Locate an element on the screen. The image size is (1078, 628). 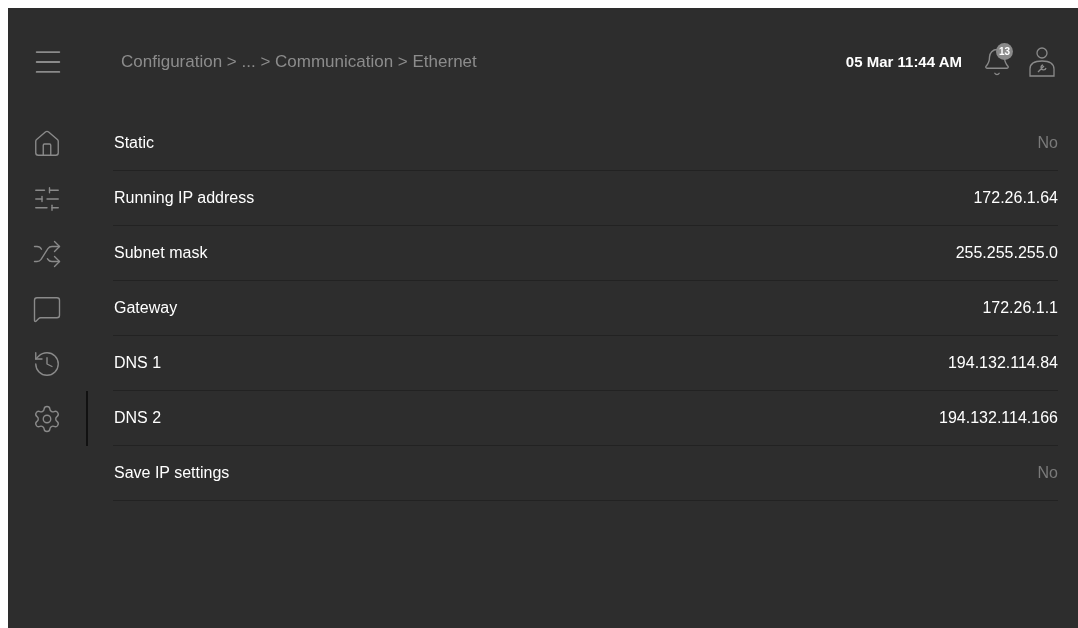
user-button is located at coordinates (1042, 62).